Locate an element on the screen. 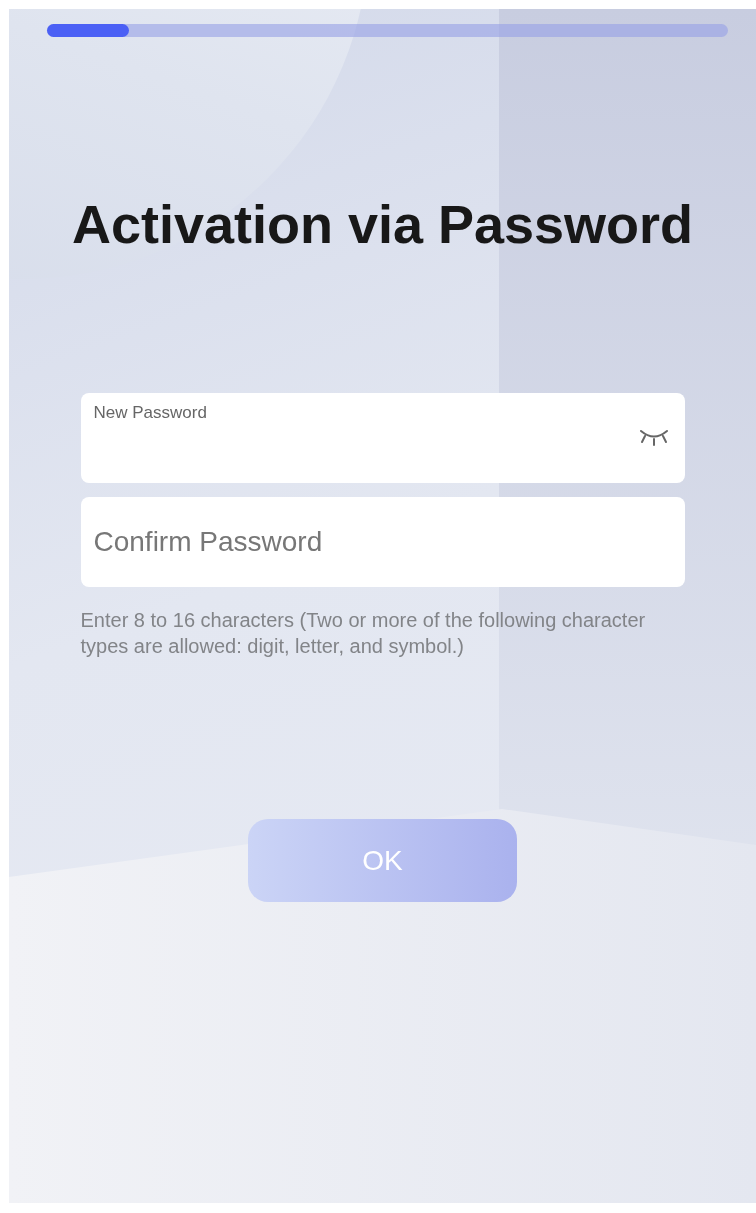 Image resolution: width=756 pixels, height=1213 pixels. password-hint: Enter 8 to 16 characters (Two or more of the following character types are allowed: digit, letter, and symbol.) is located at coordinates (363, 633).